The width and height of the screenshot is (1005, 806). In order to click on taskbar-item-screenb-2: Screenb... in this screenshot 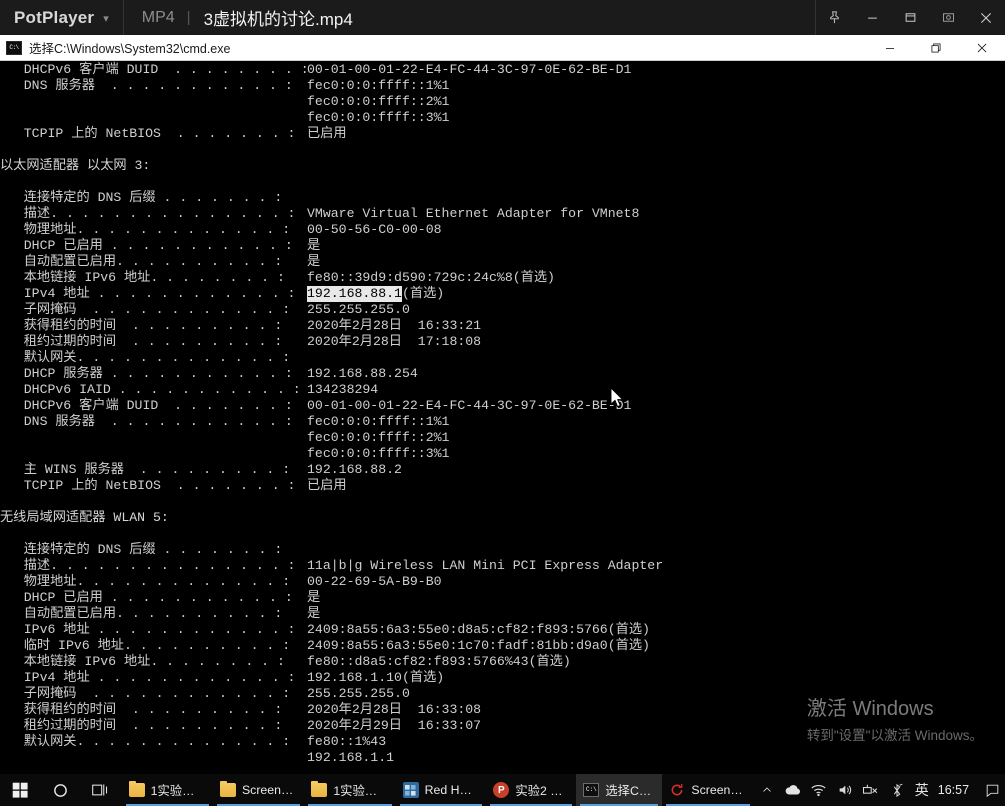, I will do `click(707, 790)`.